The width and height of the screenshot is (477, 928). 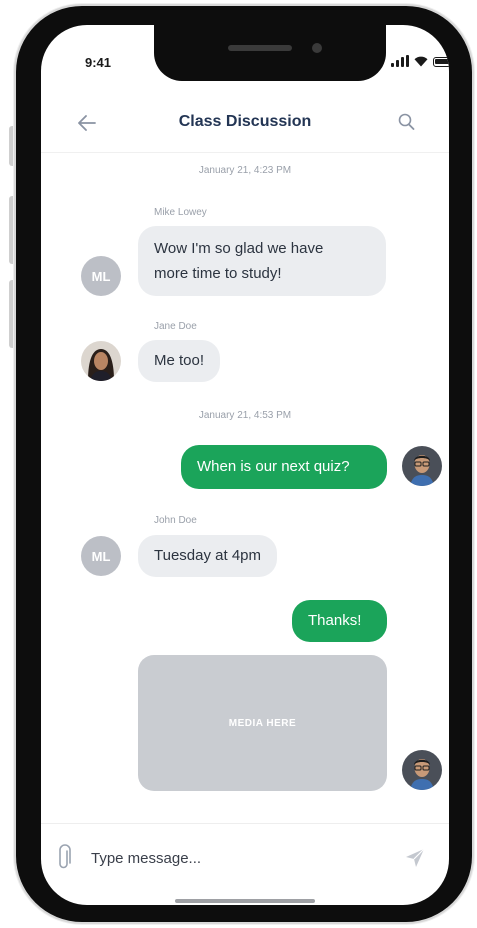 I want to click on sender-name: Jane Doe, so click(x=175, y=326).